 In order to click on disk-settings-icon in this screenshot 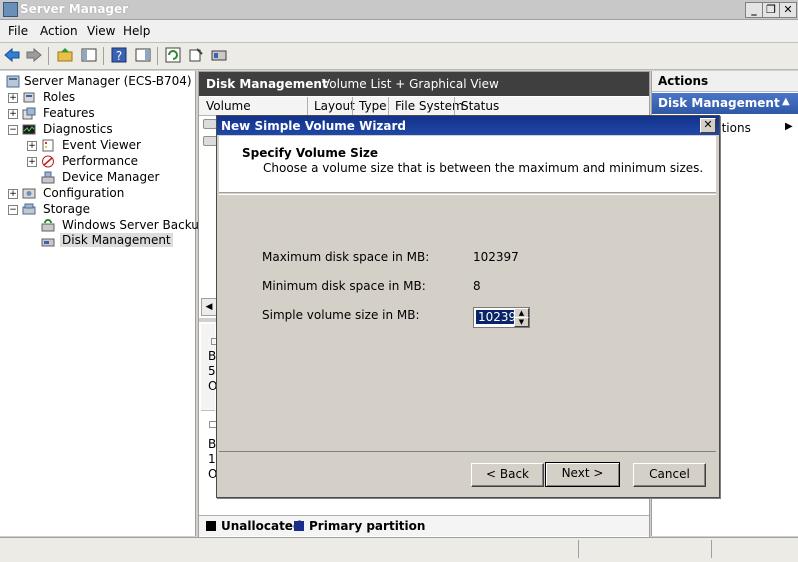, I will do `click(219, 55)`.